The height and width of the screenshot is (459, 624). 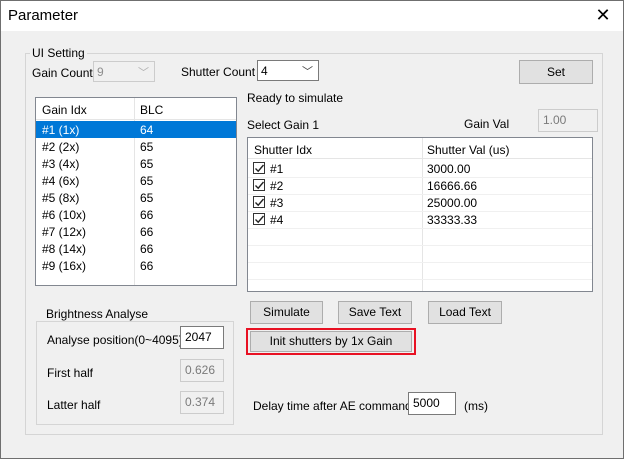 What do you see at coordinates (136, 129) in the screenshot?
I see `gain-list-row: #1 (1x) 64` at bounding box center [136, 129].